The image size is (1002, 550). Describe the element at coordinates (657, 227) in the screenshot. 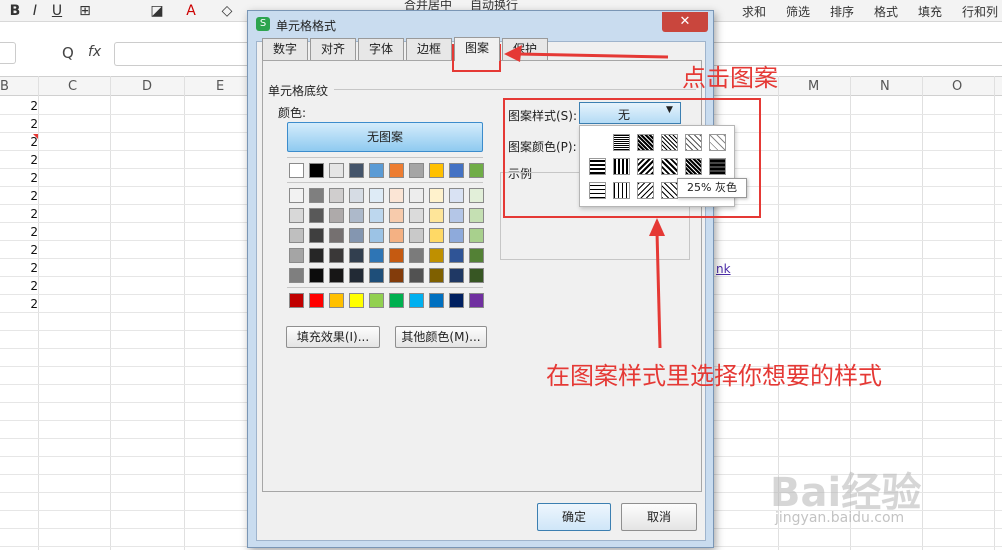

I see `arrowhead-up-icon` at that location.